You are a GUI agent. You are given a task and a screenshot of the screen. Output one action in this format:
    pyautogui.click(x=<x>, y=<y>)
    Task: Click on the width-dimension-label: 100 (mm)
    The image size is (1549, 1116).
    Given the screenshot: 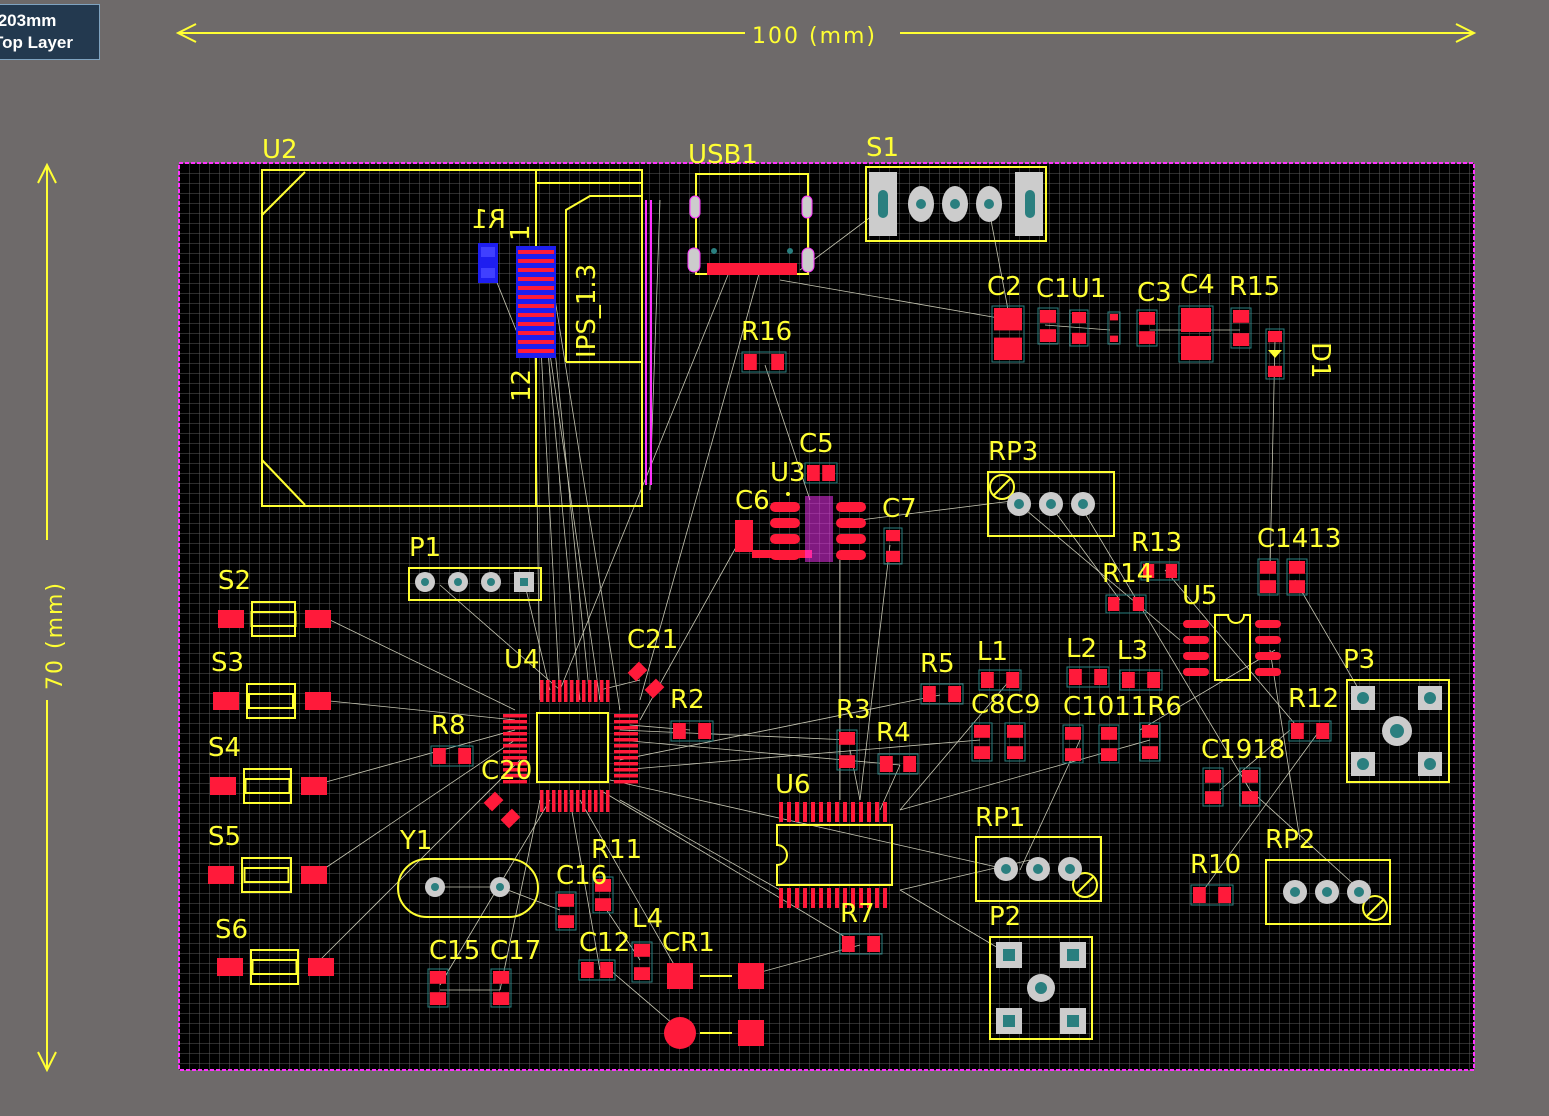 What is the action you would take?
    pyautogui.click(x=814, y=36)
    